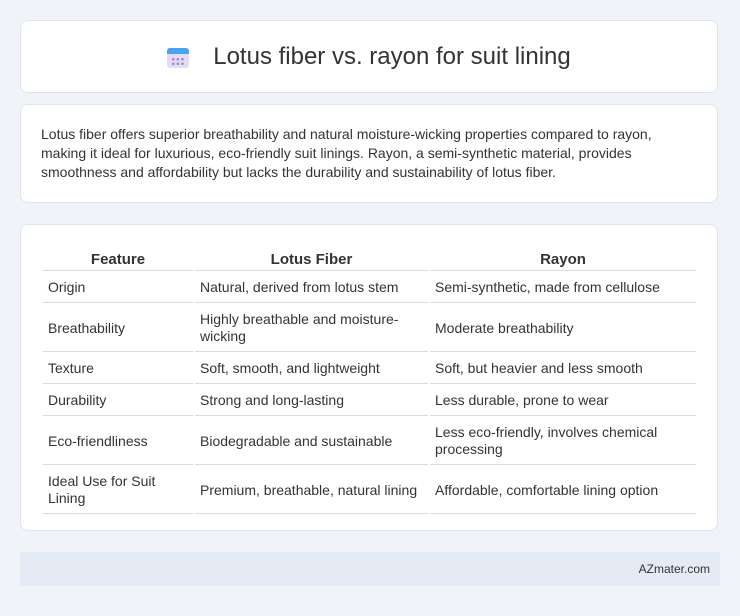 The height and width of the screenshot is (616, 740). I want to click on row-rayon-value: Moderate breathability, so click(563, 328).